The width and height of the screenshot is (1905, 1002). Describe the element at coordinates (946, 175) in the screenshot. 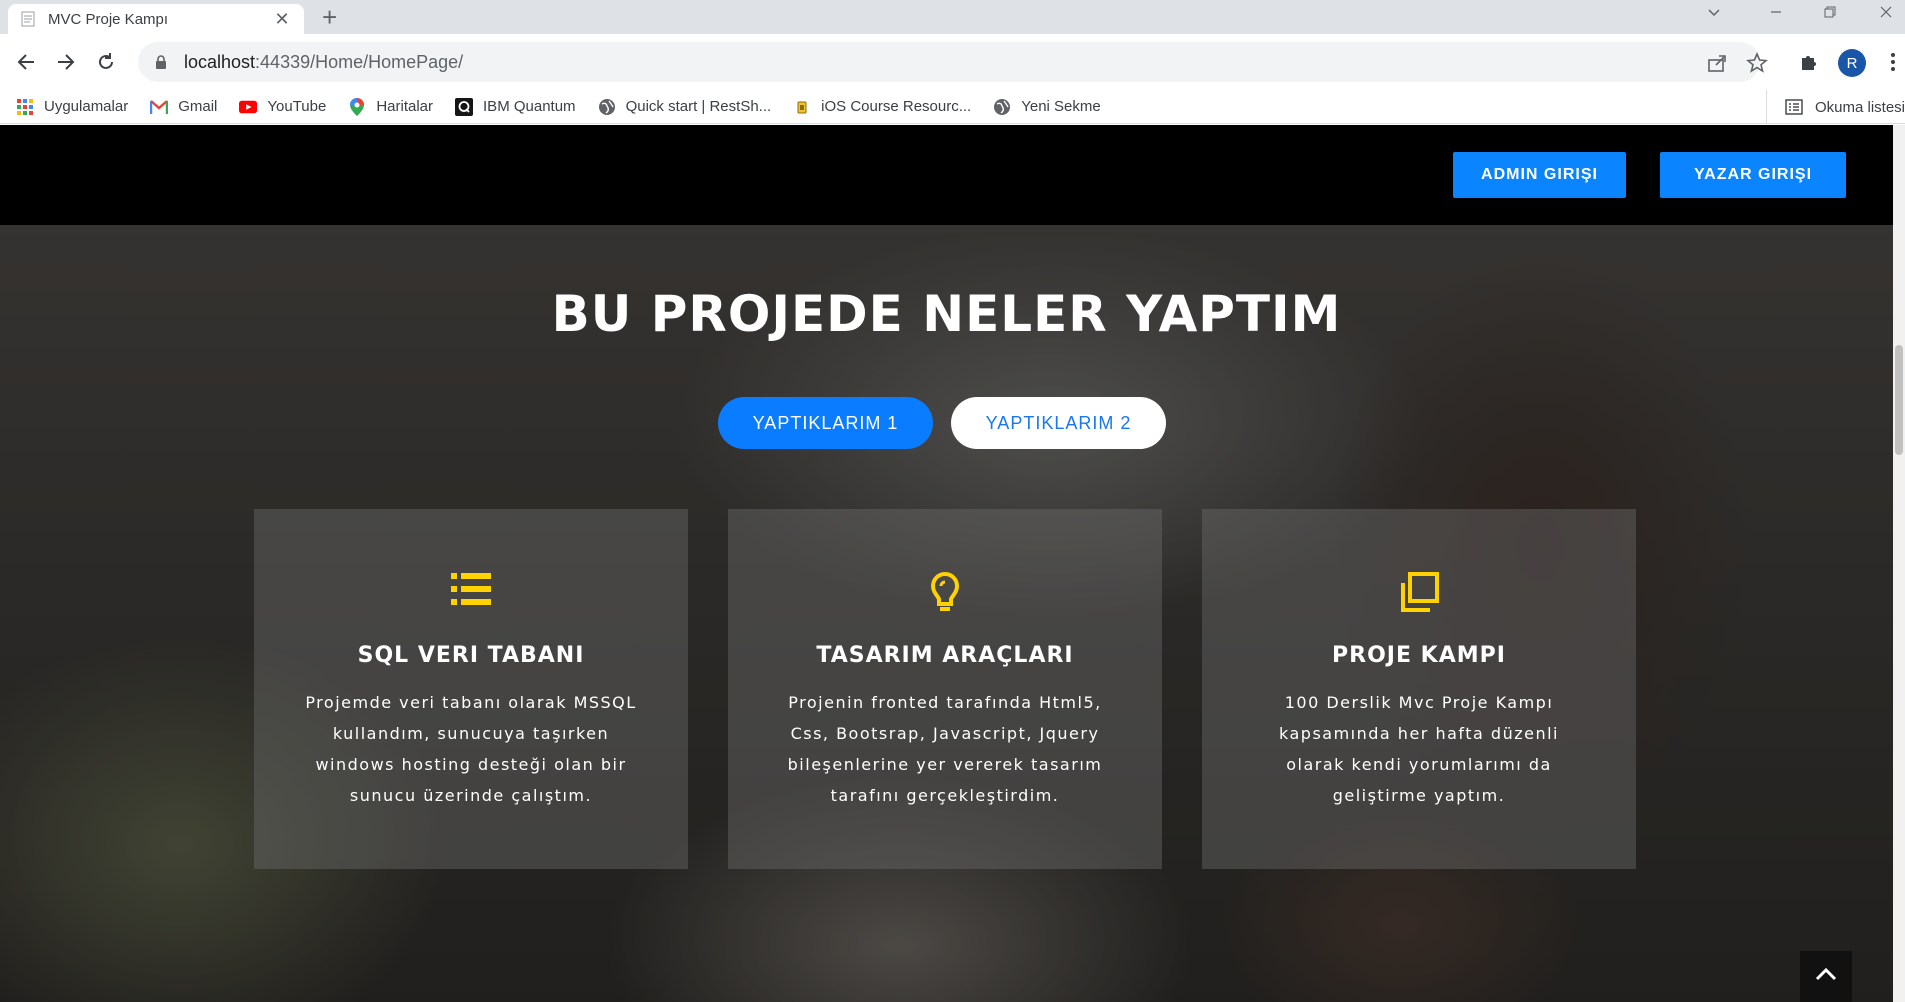

I see `site-header: ADMIN GIRIŞI YAZAR GIRIŞI` at that location.